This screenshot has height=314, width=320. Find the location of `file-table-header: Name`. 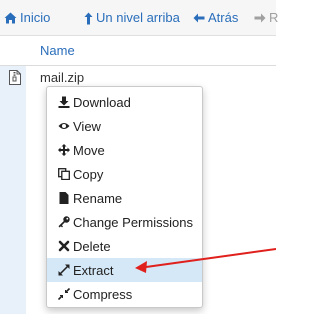

file-table-header: Name is located at coordinates (138, 51).